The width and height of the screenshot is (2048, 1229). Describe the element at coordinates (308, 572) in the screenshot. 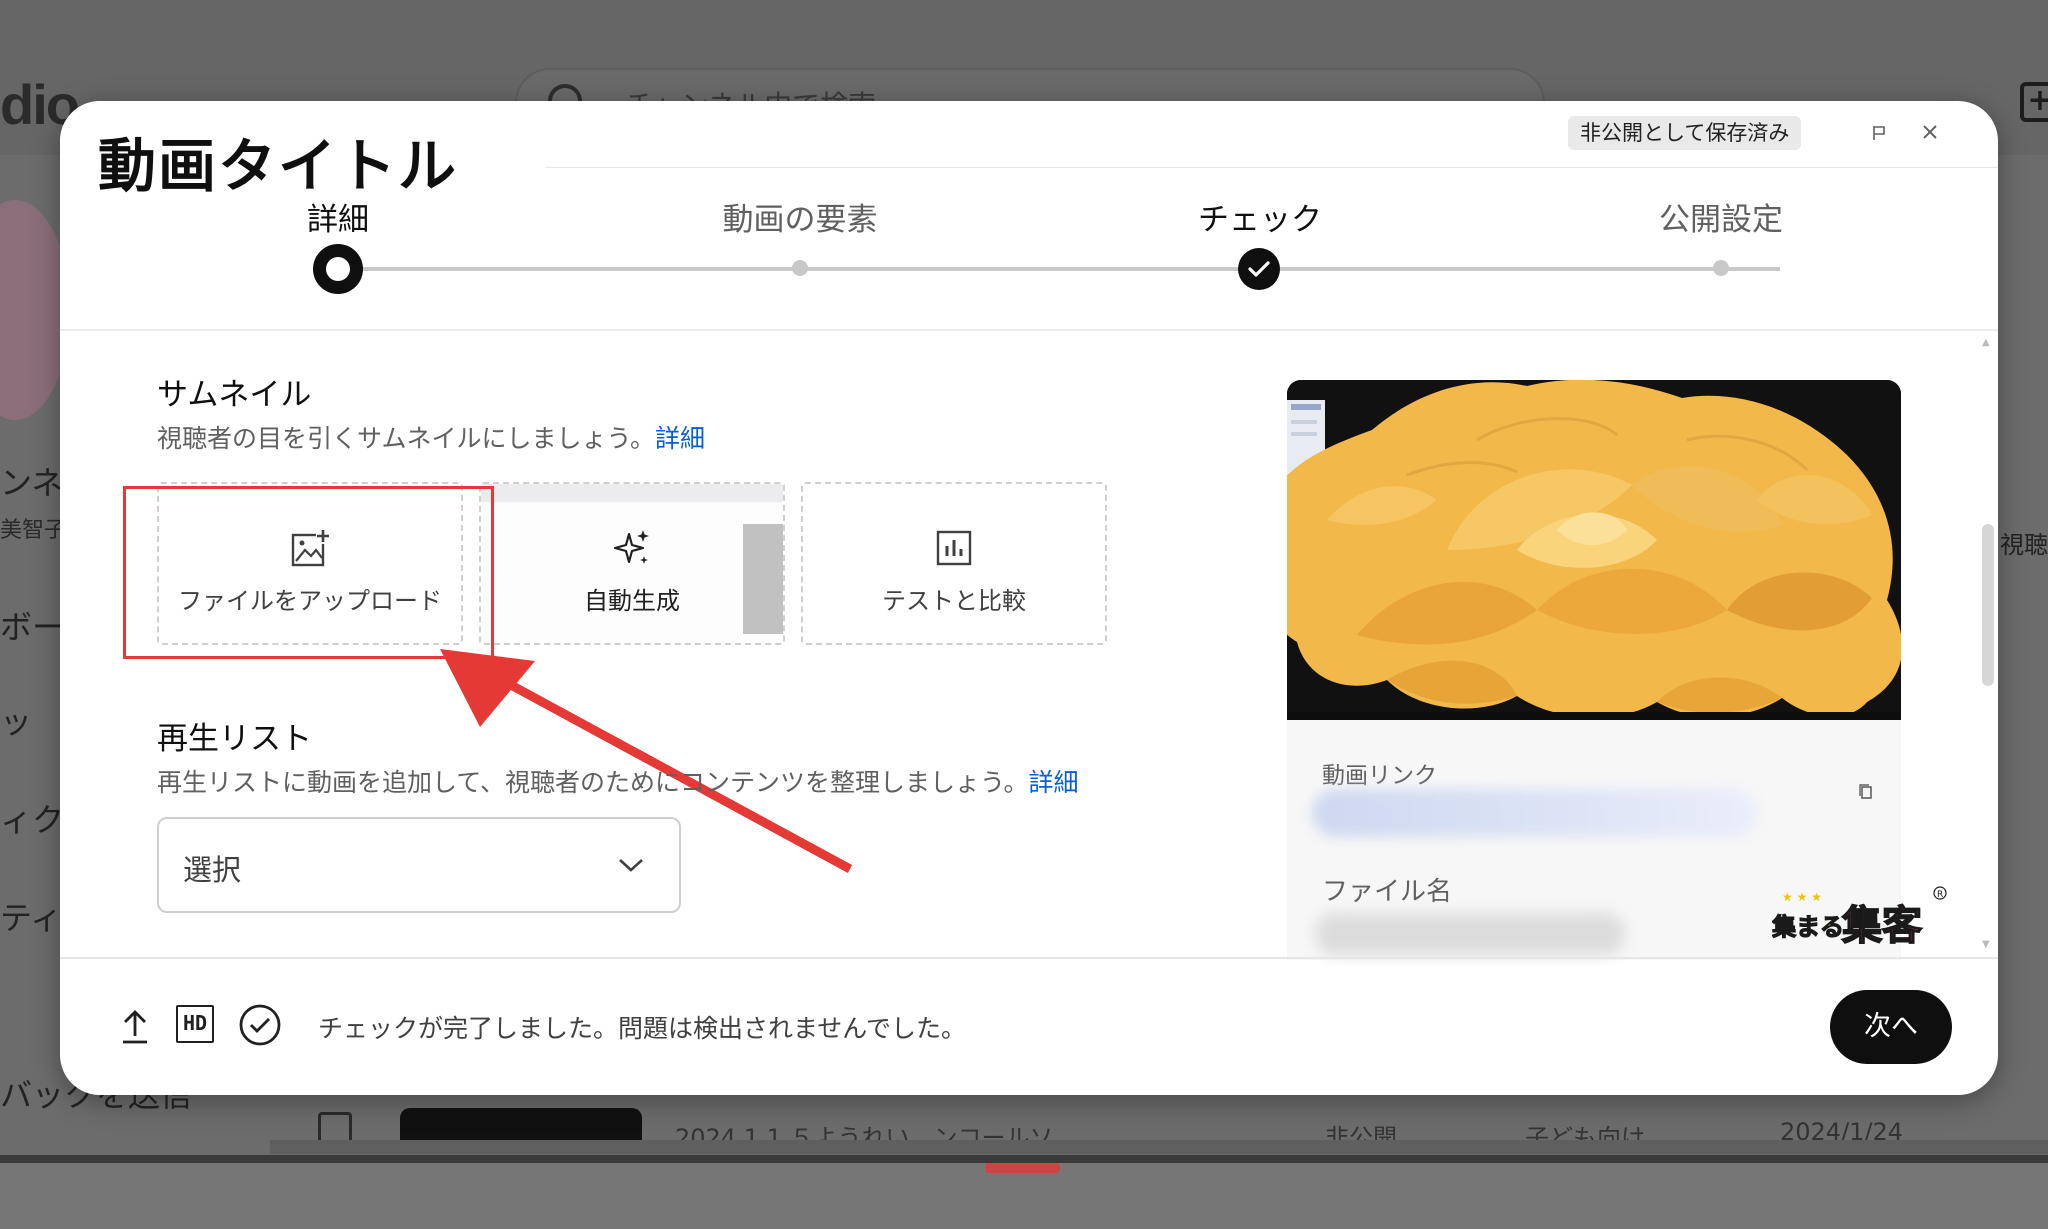

I see `annotation-highlight-box` at that location.